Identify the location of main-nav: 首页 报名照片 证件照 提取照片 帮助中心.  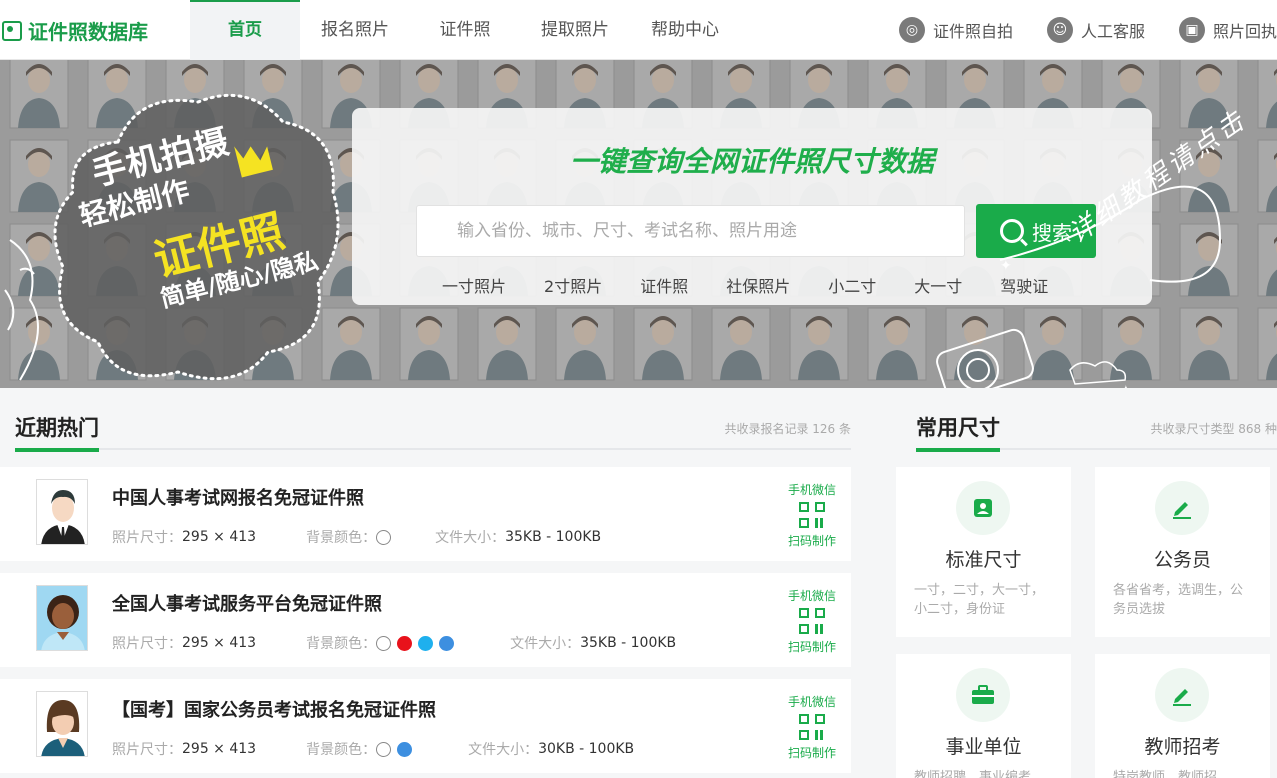
(465, 30).